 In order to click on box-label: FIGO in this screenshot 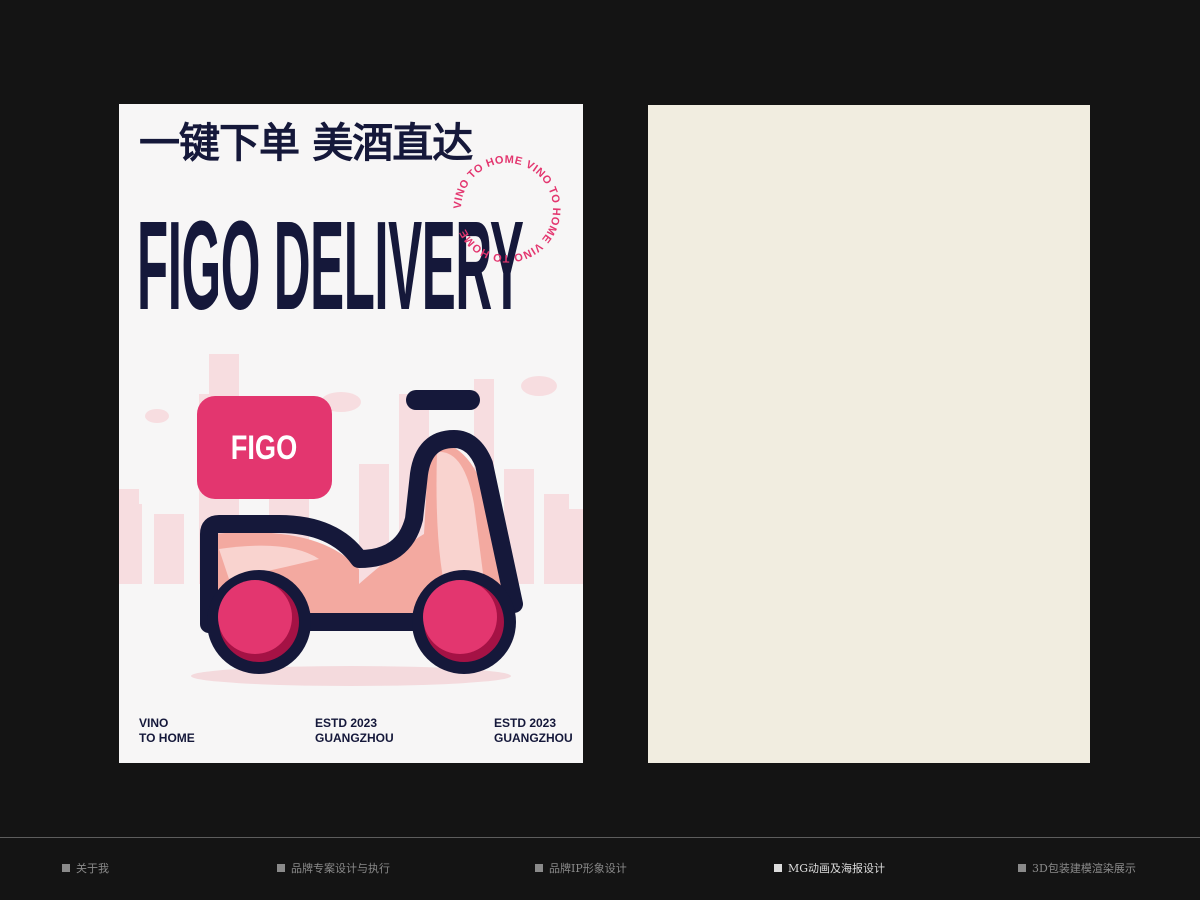, I will do `click(264, 447)`.